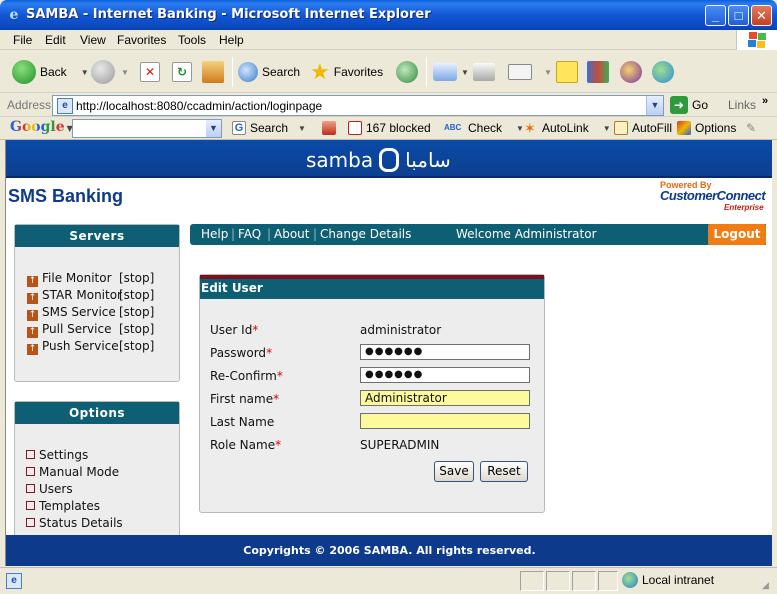 The image size is (777, 594). I want to click on edit-button: ▼, so click(530, 72).